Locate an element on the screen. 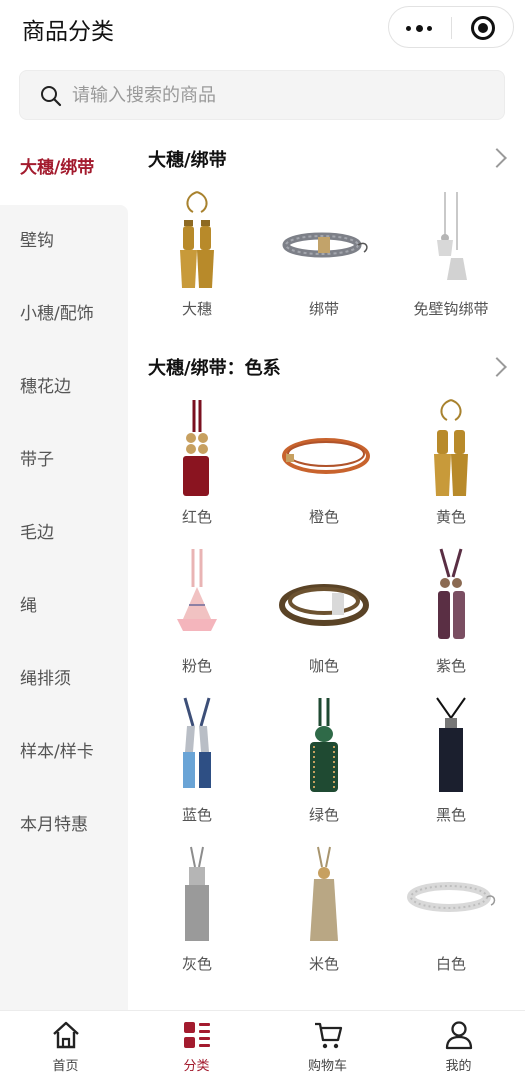  product-item: 绿色 is located at coordinates (324, 766).